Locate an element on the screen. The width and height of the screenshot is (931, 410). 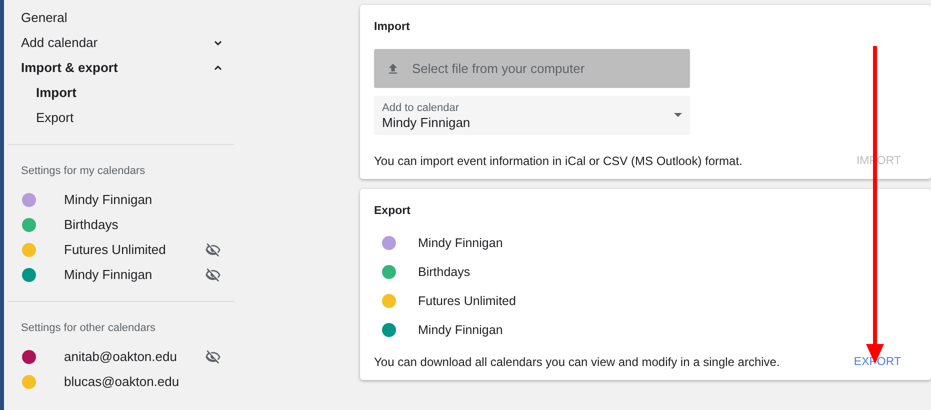
calendar-name: blucas@oakton.edu is located at coordinates (142, 381).